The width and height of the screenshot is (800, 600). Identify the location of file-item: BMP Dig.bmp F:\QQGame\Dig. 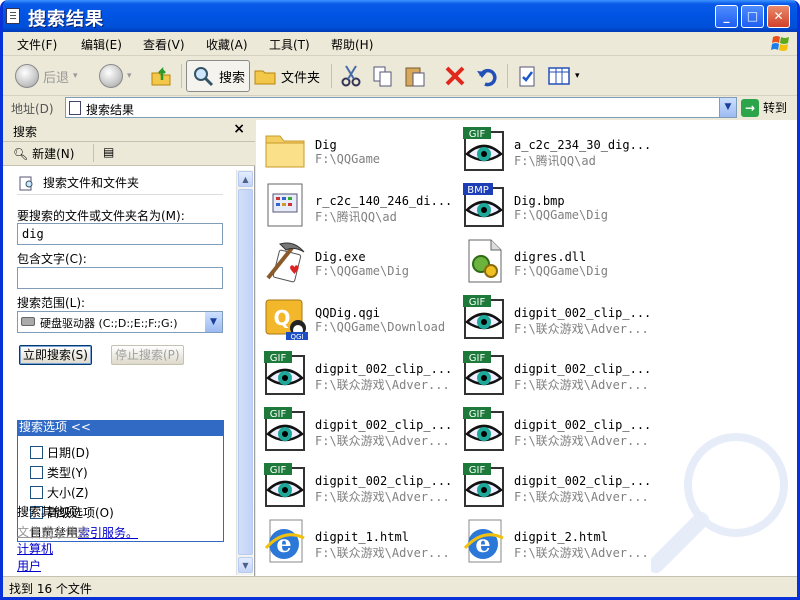
(553, 204).